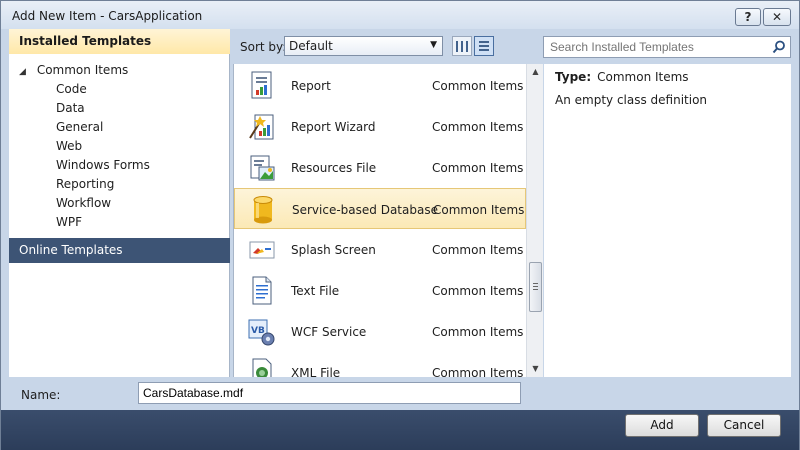 The width and height of the screenshot is (800, 450). Describe the element at coordinates (777, 17) in the screenshot. I see `close-button: ✕` at that location.